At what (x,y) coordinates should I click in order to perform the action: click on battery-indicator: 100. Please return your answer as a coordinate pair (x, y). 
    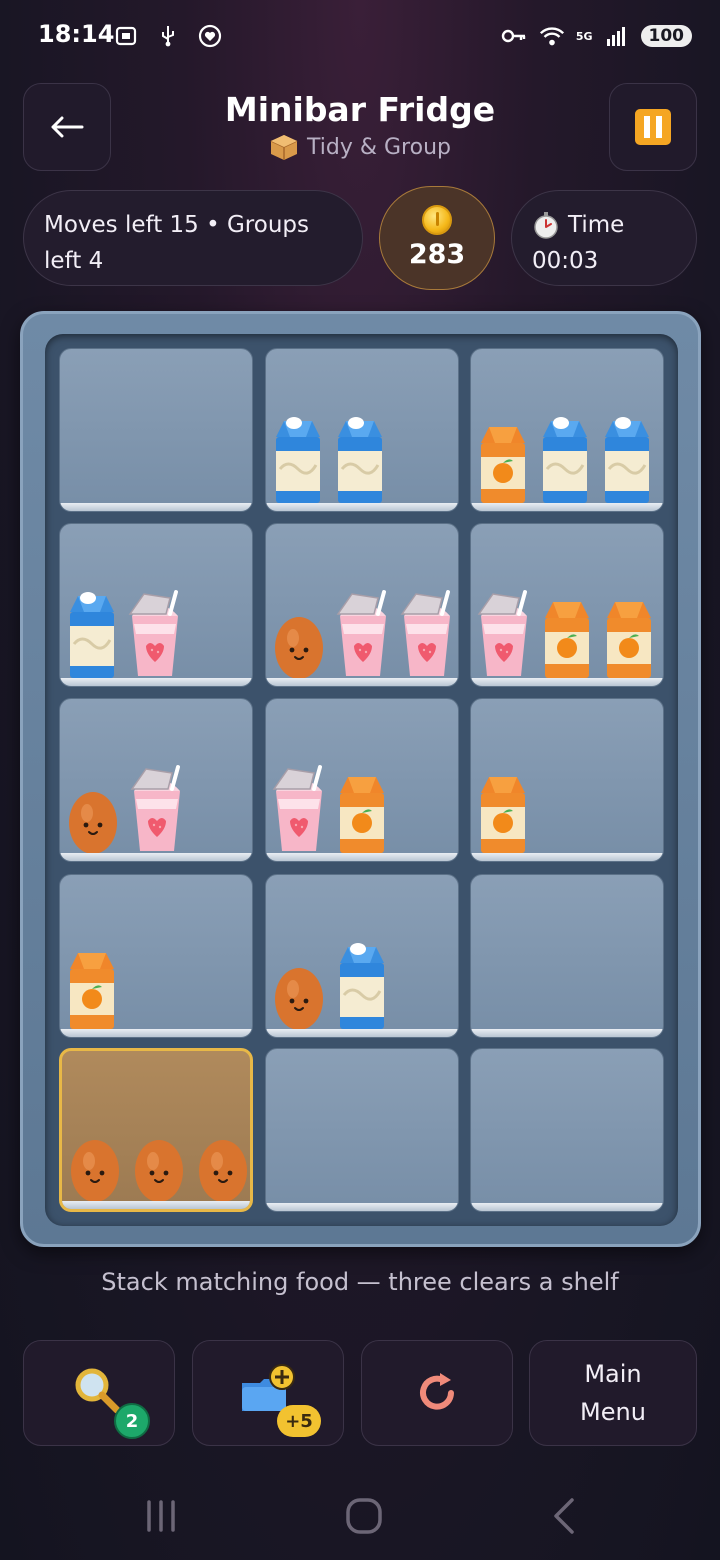
    Looking at the image, I should click on (666, 36).